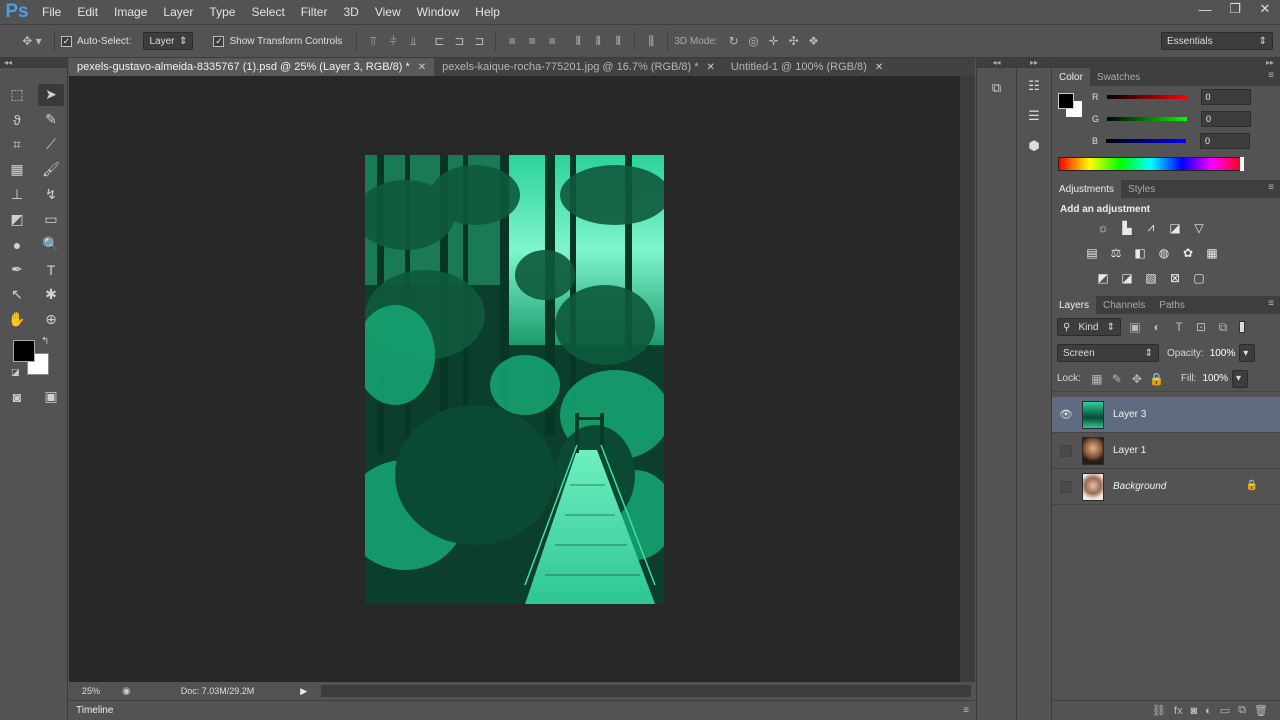  I want to click on show-transform-checkbox: ✓ Show Transform Controls, so click(277, 41).